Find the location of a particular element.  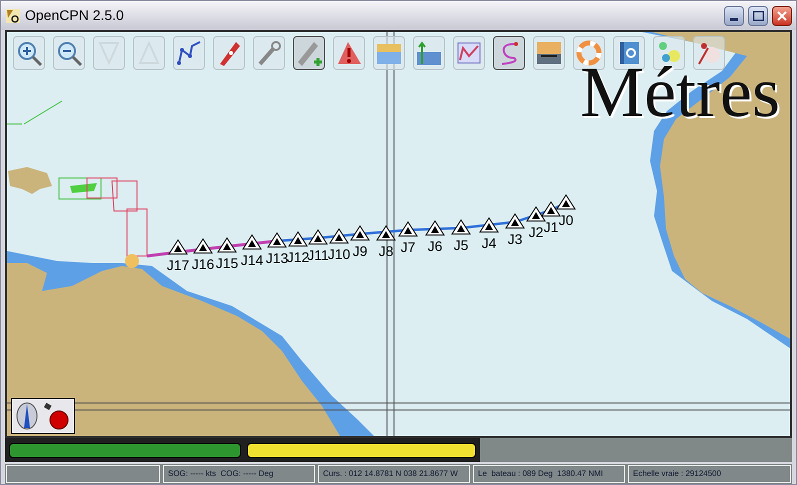

status-field: Curs. : 012 14.8781 N 038 21.8677 W is located at coordinates (394, 474).